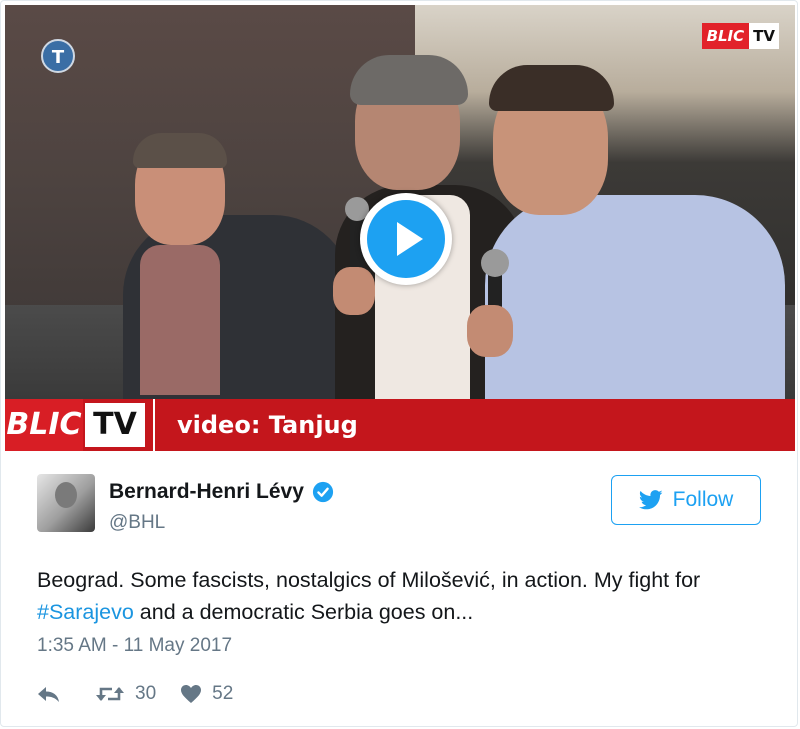 The image size is (800, 729). I want to click on tweet-timestamp: 1:35 AM - 11 May 2017, so click(134, 646).